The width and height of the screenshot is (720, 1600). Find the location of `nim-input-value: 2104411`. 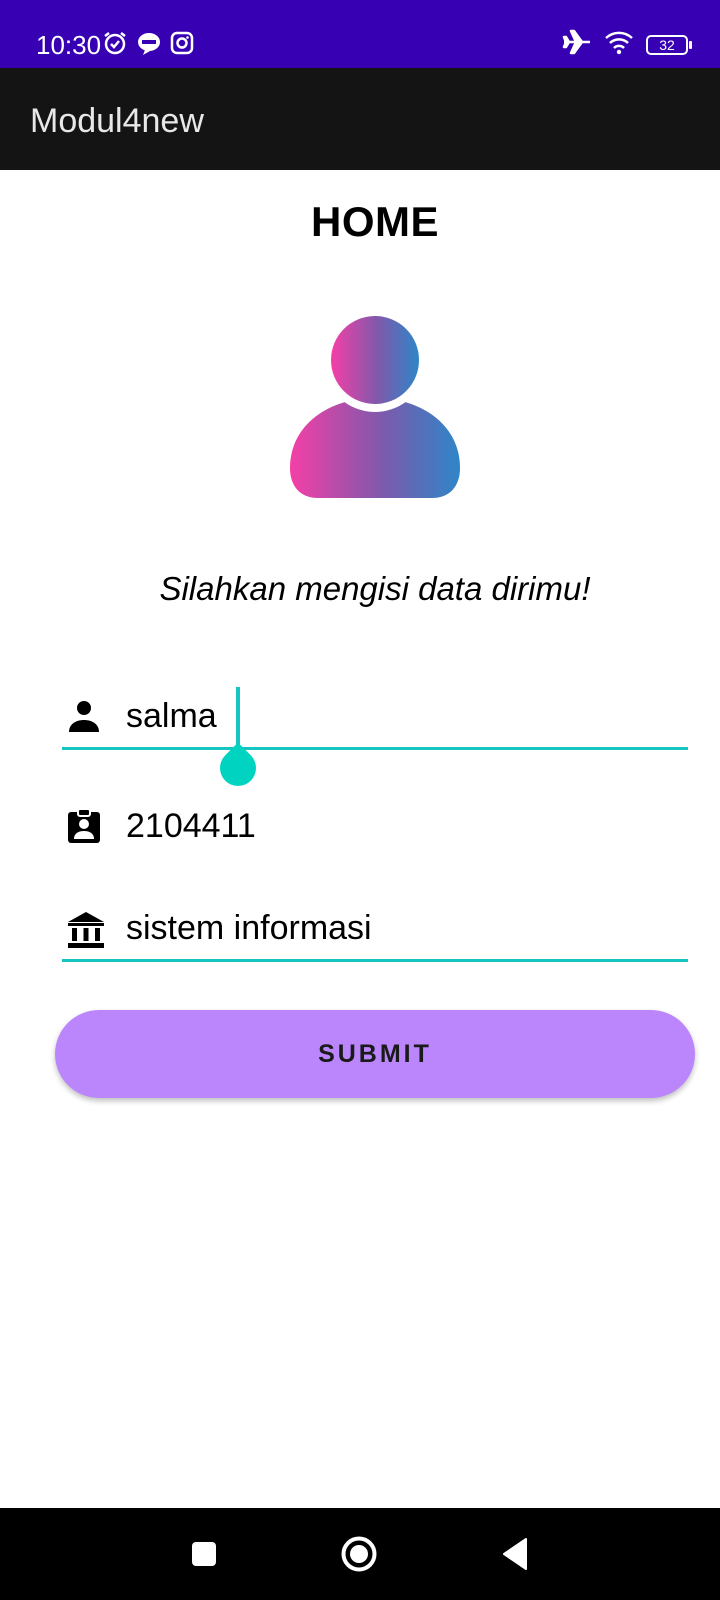

nim-input-value: 2104411 is located at coordinates (191, 826).